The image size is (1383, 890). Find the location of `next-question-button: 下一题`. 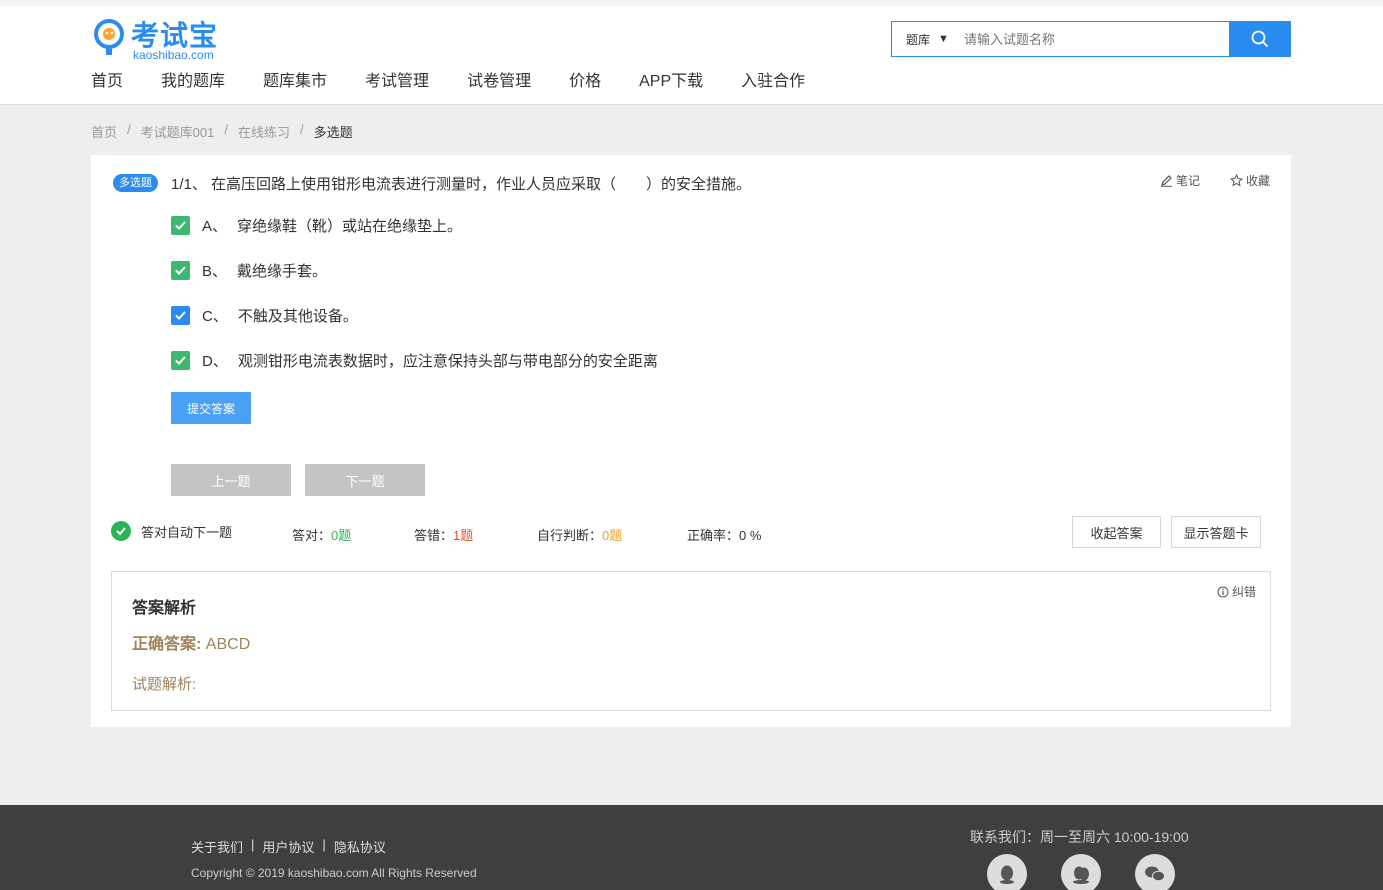

next-question-button: 下一题 is located at coordinates (365, 480).